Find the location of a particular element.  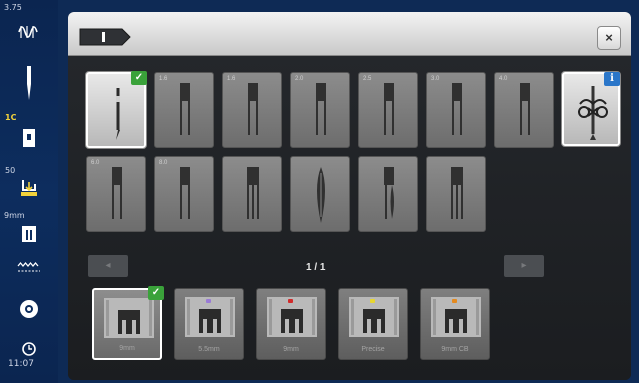

needle-option-7: 4.0 is located at coordinates (524, 110).